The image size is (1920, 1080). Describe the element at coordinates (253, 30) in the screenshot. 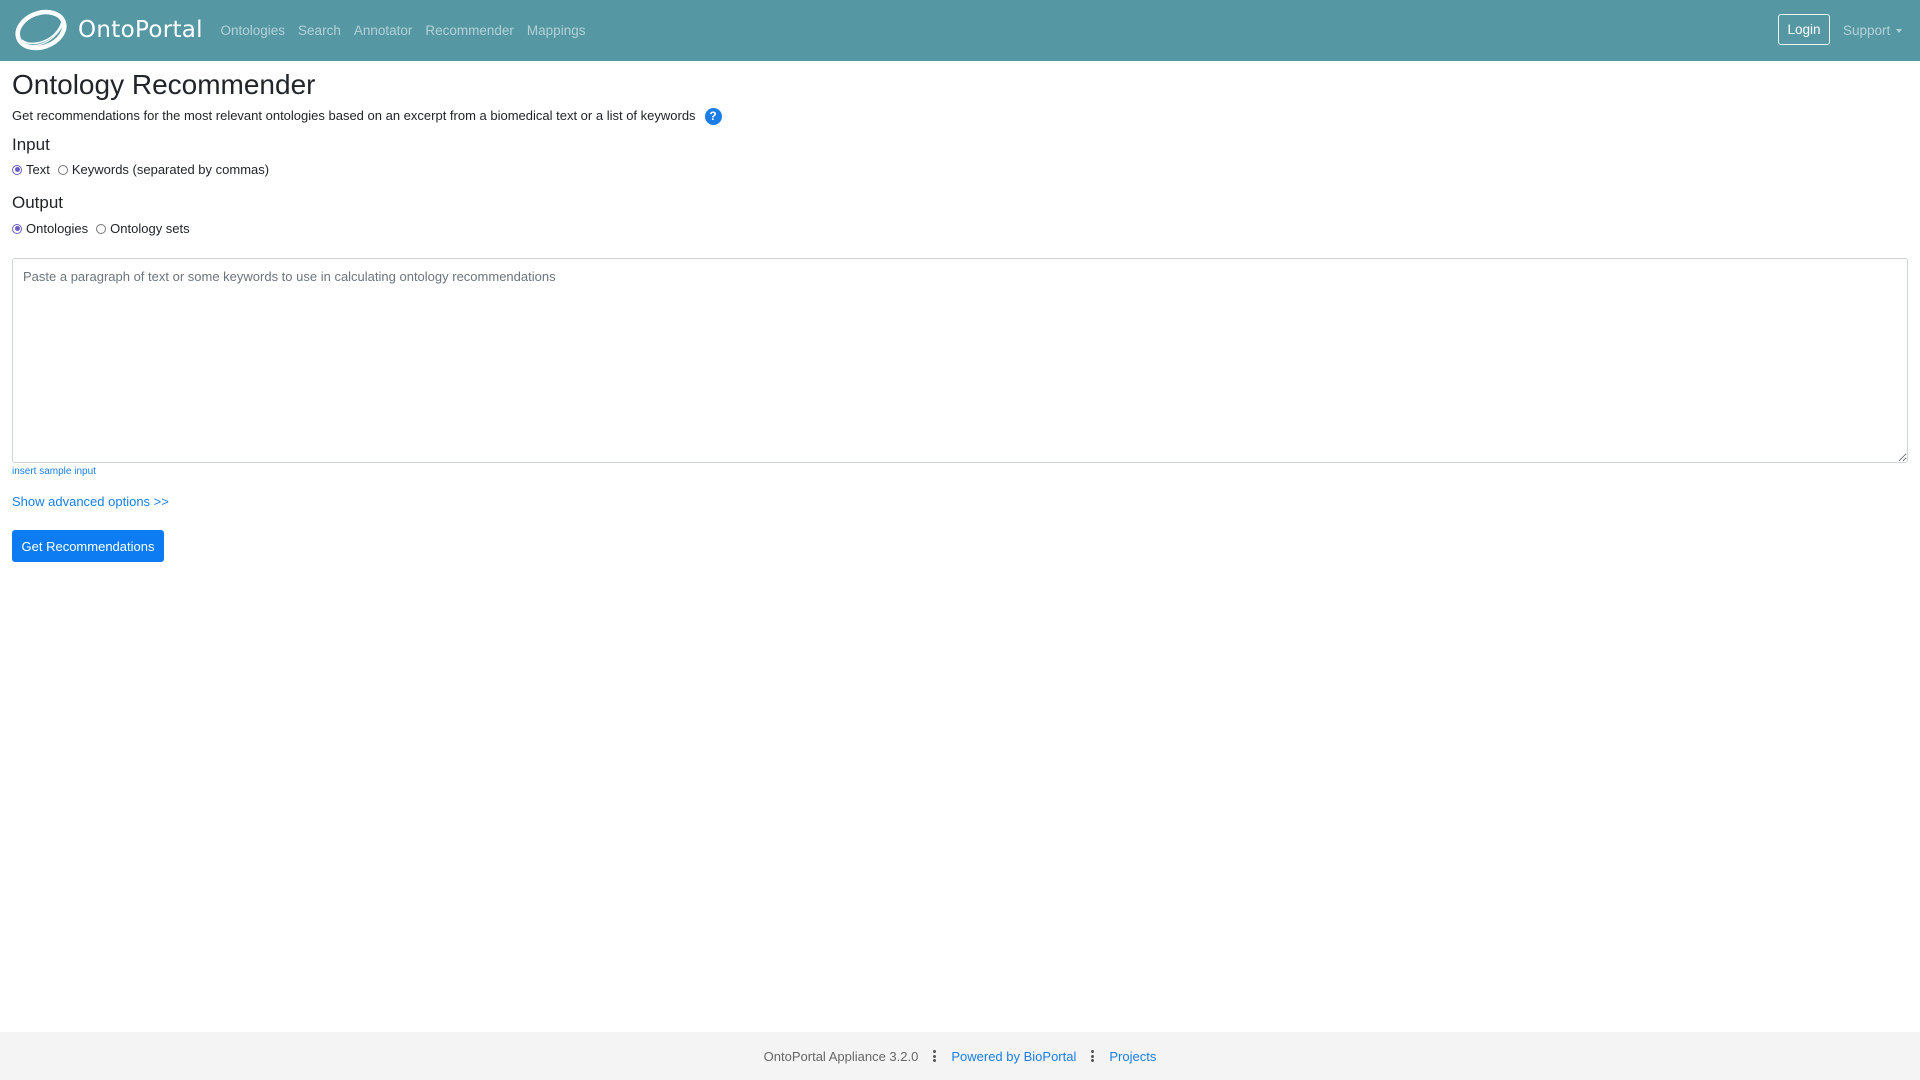

I see `nav-ontologies: Ontologies` at that location.